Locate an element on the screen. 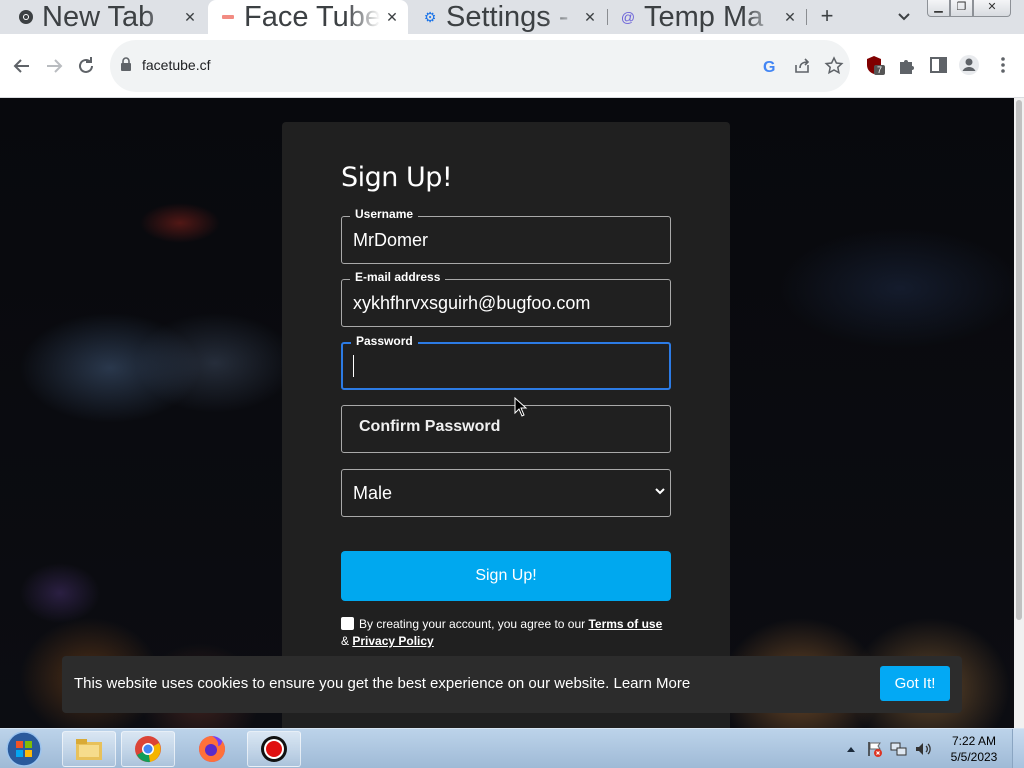  tab-title: Face Tube is located at coordinates (312, 17).